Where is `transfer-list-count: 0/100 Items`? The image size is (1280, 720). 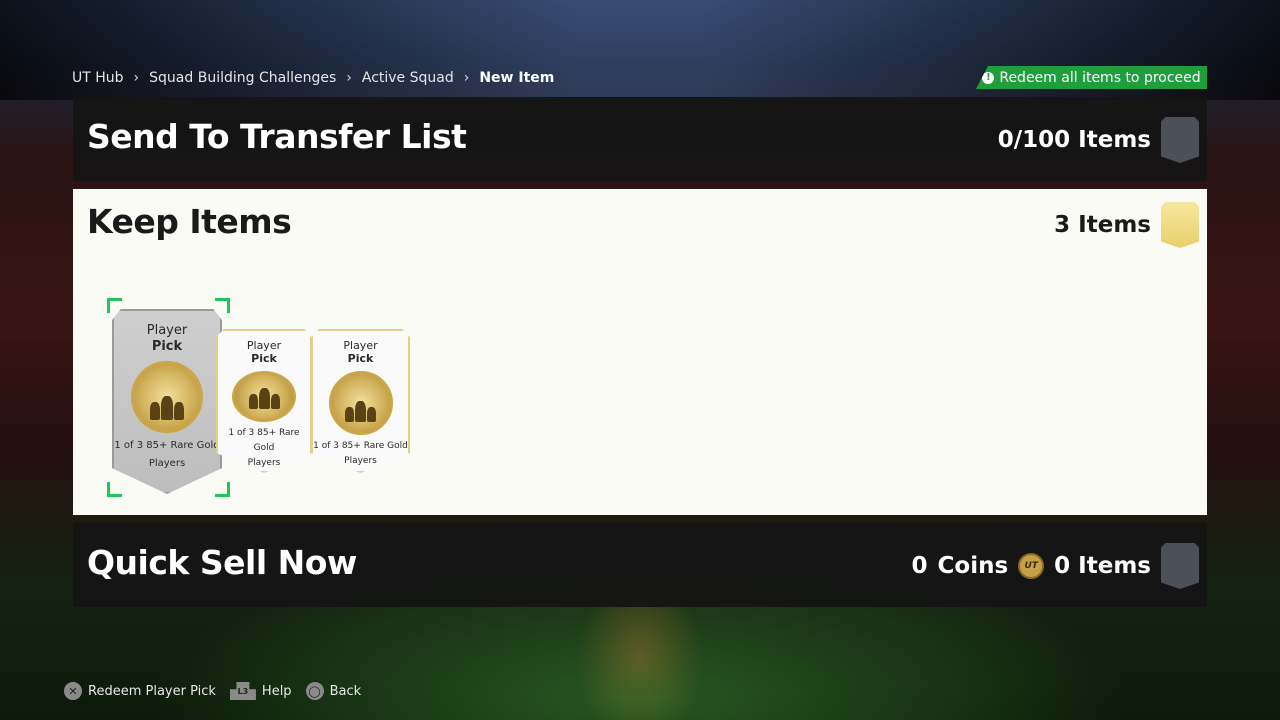 transfer-list-count: 0/100 Items is located at coordinates (1074, 140).